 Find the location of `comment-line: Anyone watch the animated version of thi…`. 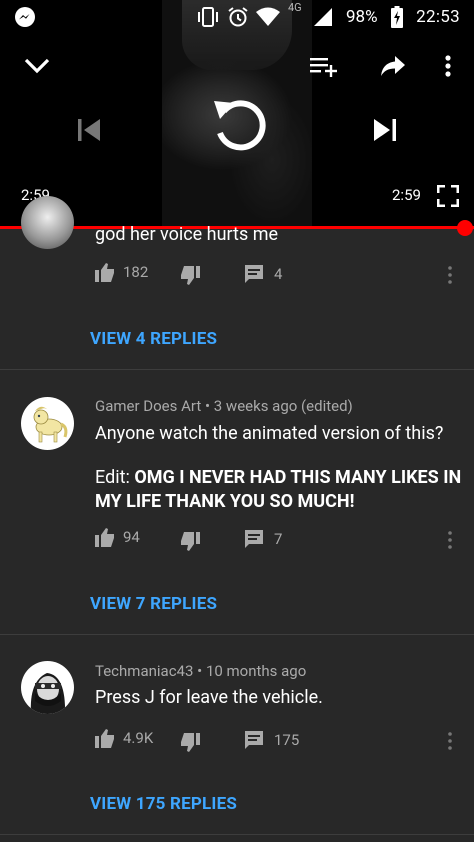

comment-line: Anyone watch the animated version of thi… is located at coordinates (269, 433).